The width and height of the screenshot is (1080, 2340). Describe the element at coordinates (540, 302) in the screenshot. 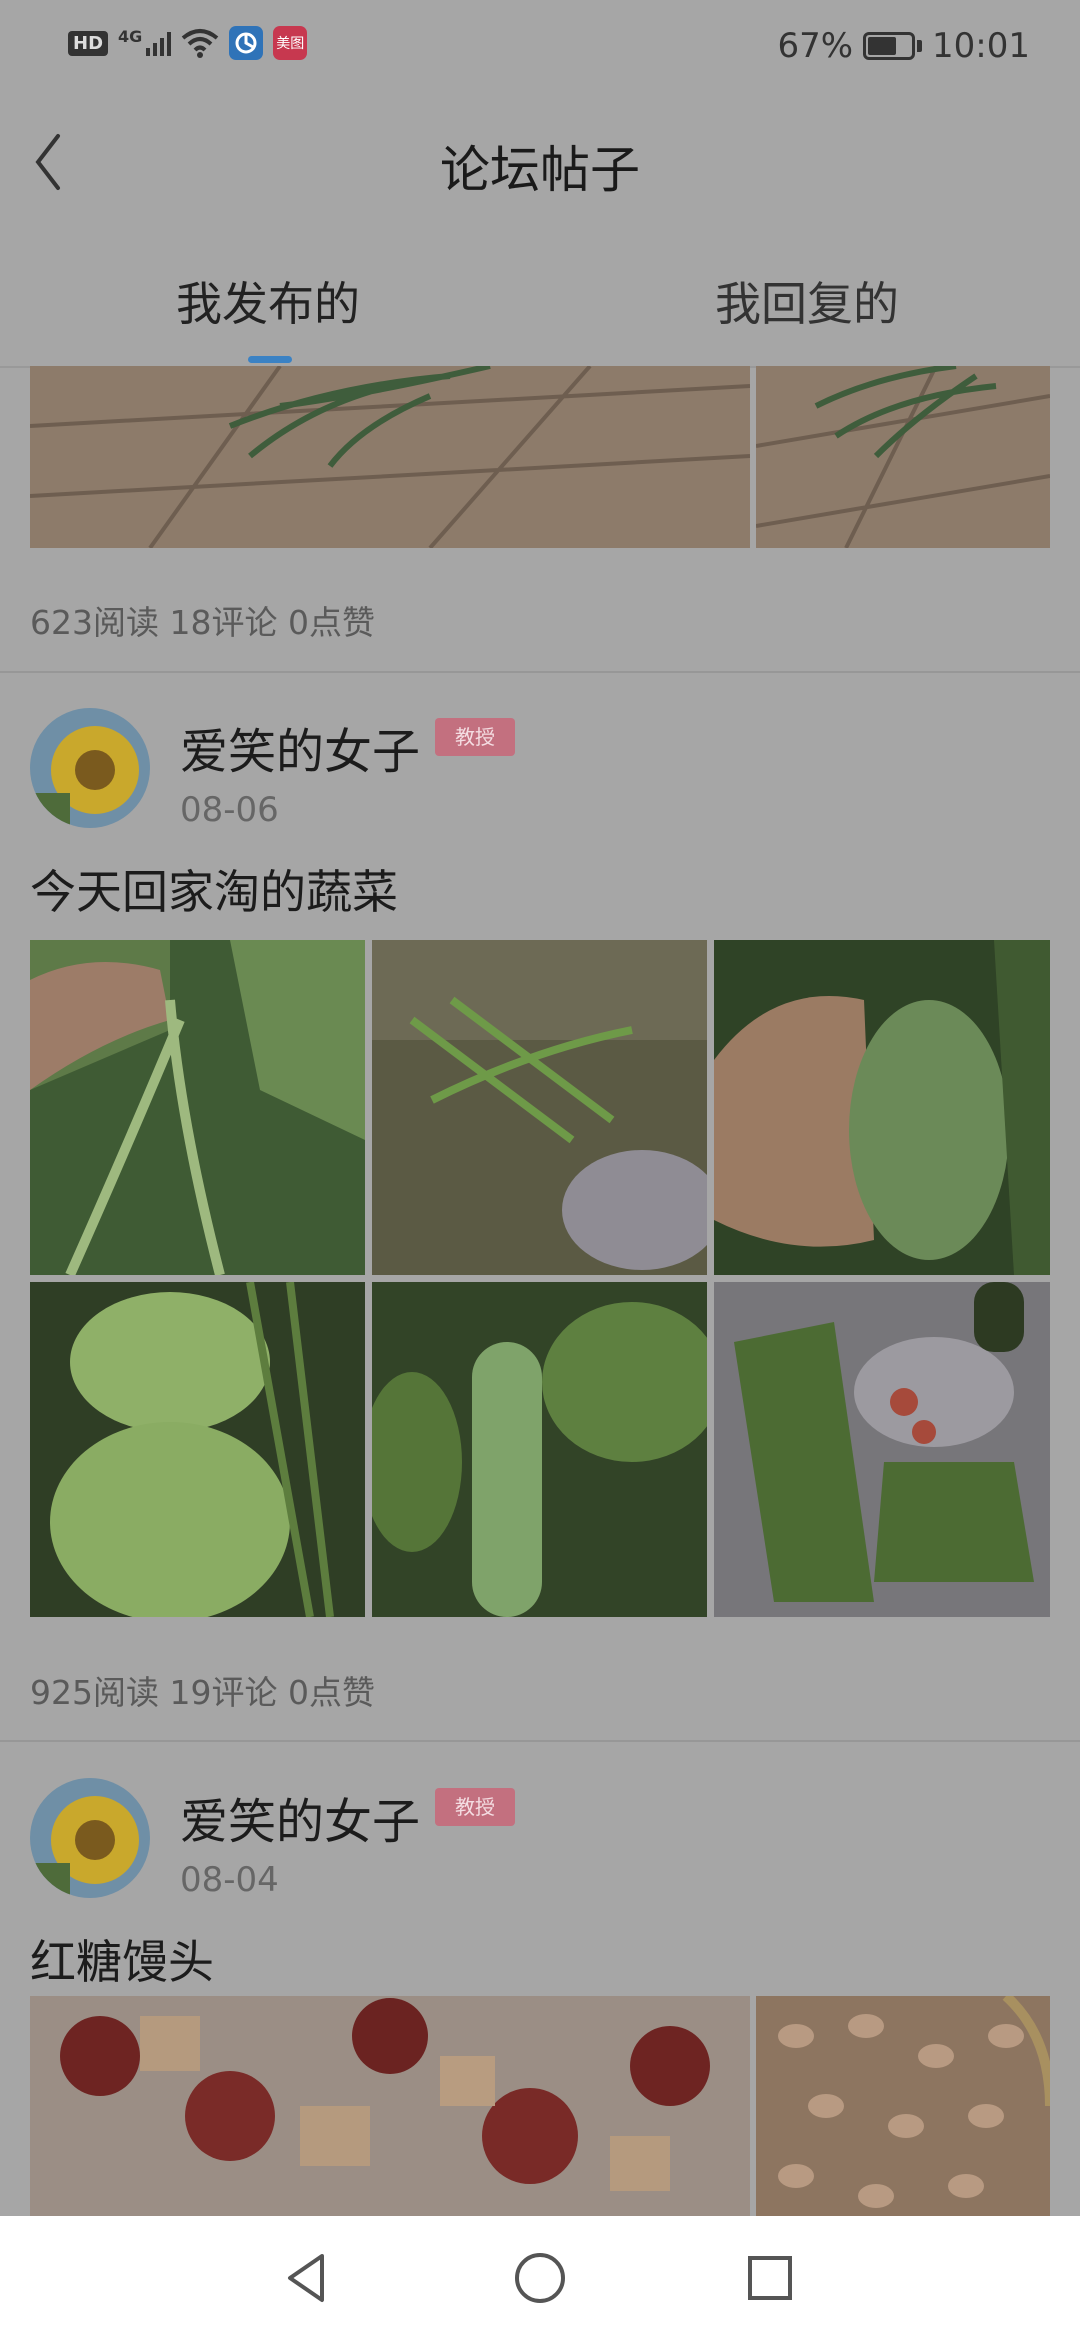

I see `tab-bar: 我发布的 我回复的` at that location.